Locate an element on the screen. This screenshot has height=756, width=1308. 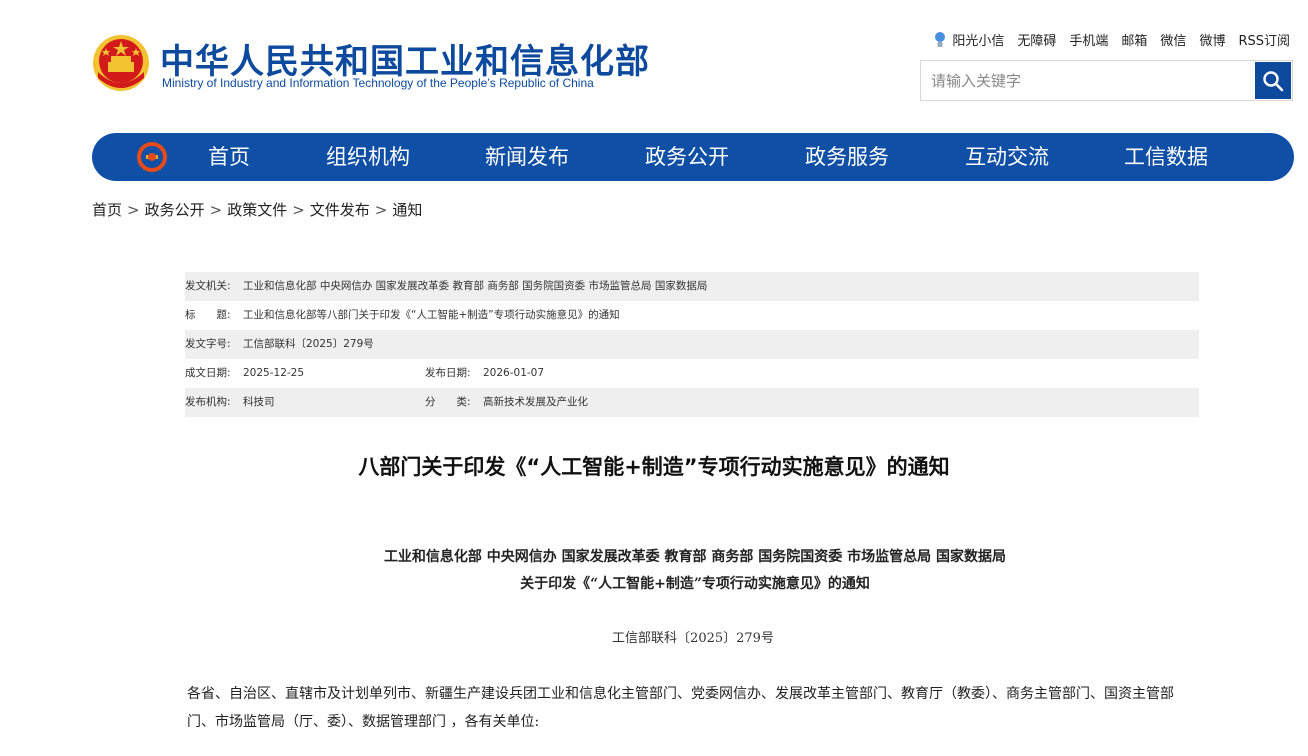
nav-item-gov-affairs: 政务公开 is located at coordinates (687, 157).